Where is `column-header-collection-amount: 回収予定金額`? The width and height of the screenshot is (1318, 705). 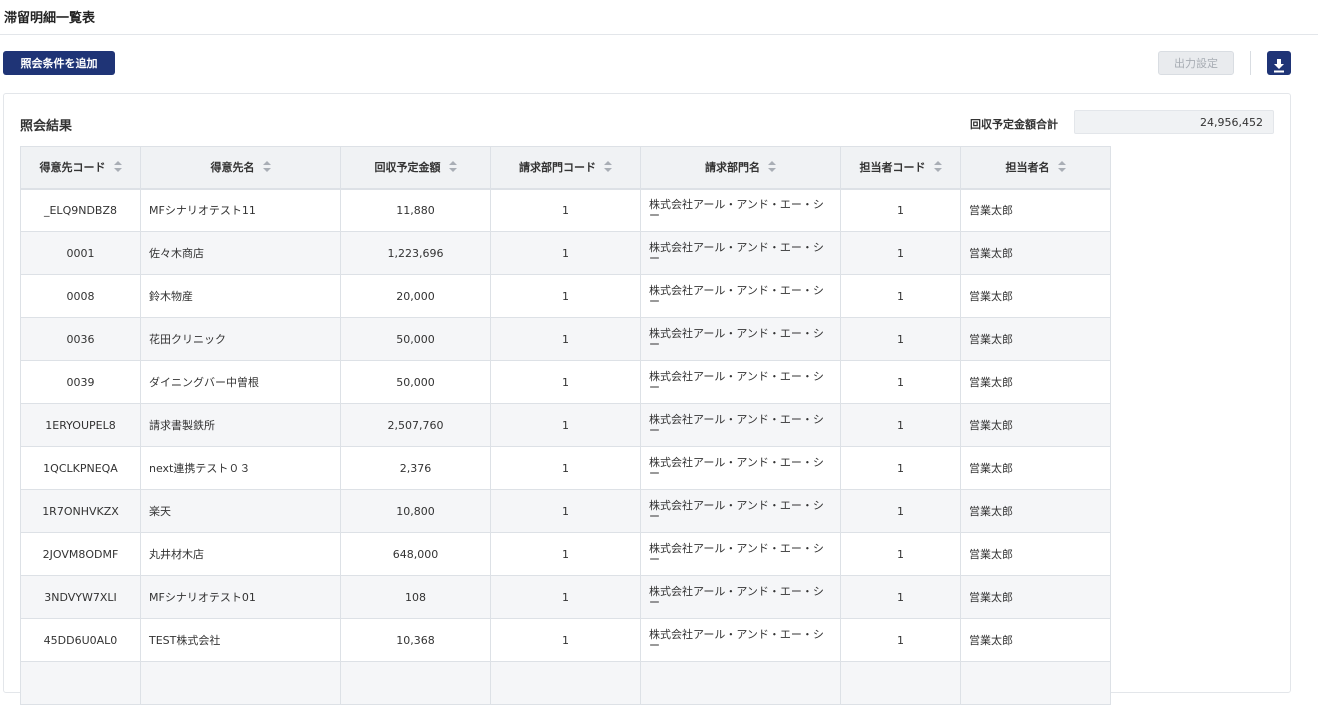 column-header-collection-amount: 回収予定金額 is located at coordinates (415, 168).